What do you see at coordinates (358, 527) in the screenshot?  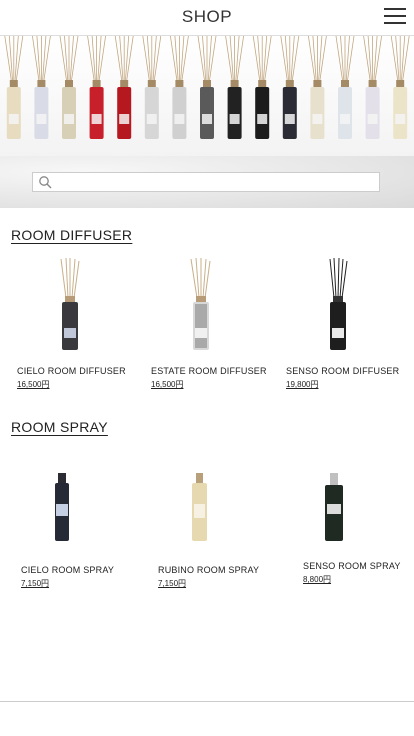 I see `product-card-senso-spray: SENSO ROOM SPRAY 8,800円` at bounding box center [358, 527].